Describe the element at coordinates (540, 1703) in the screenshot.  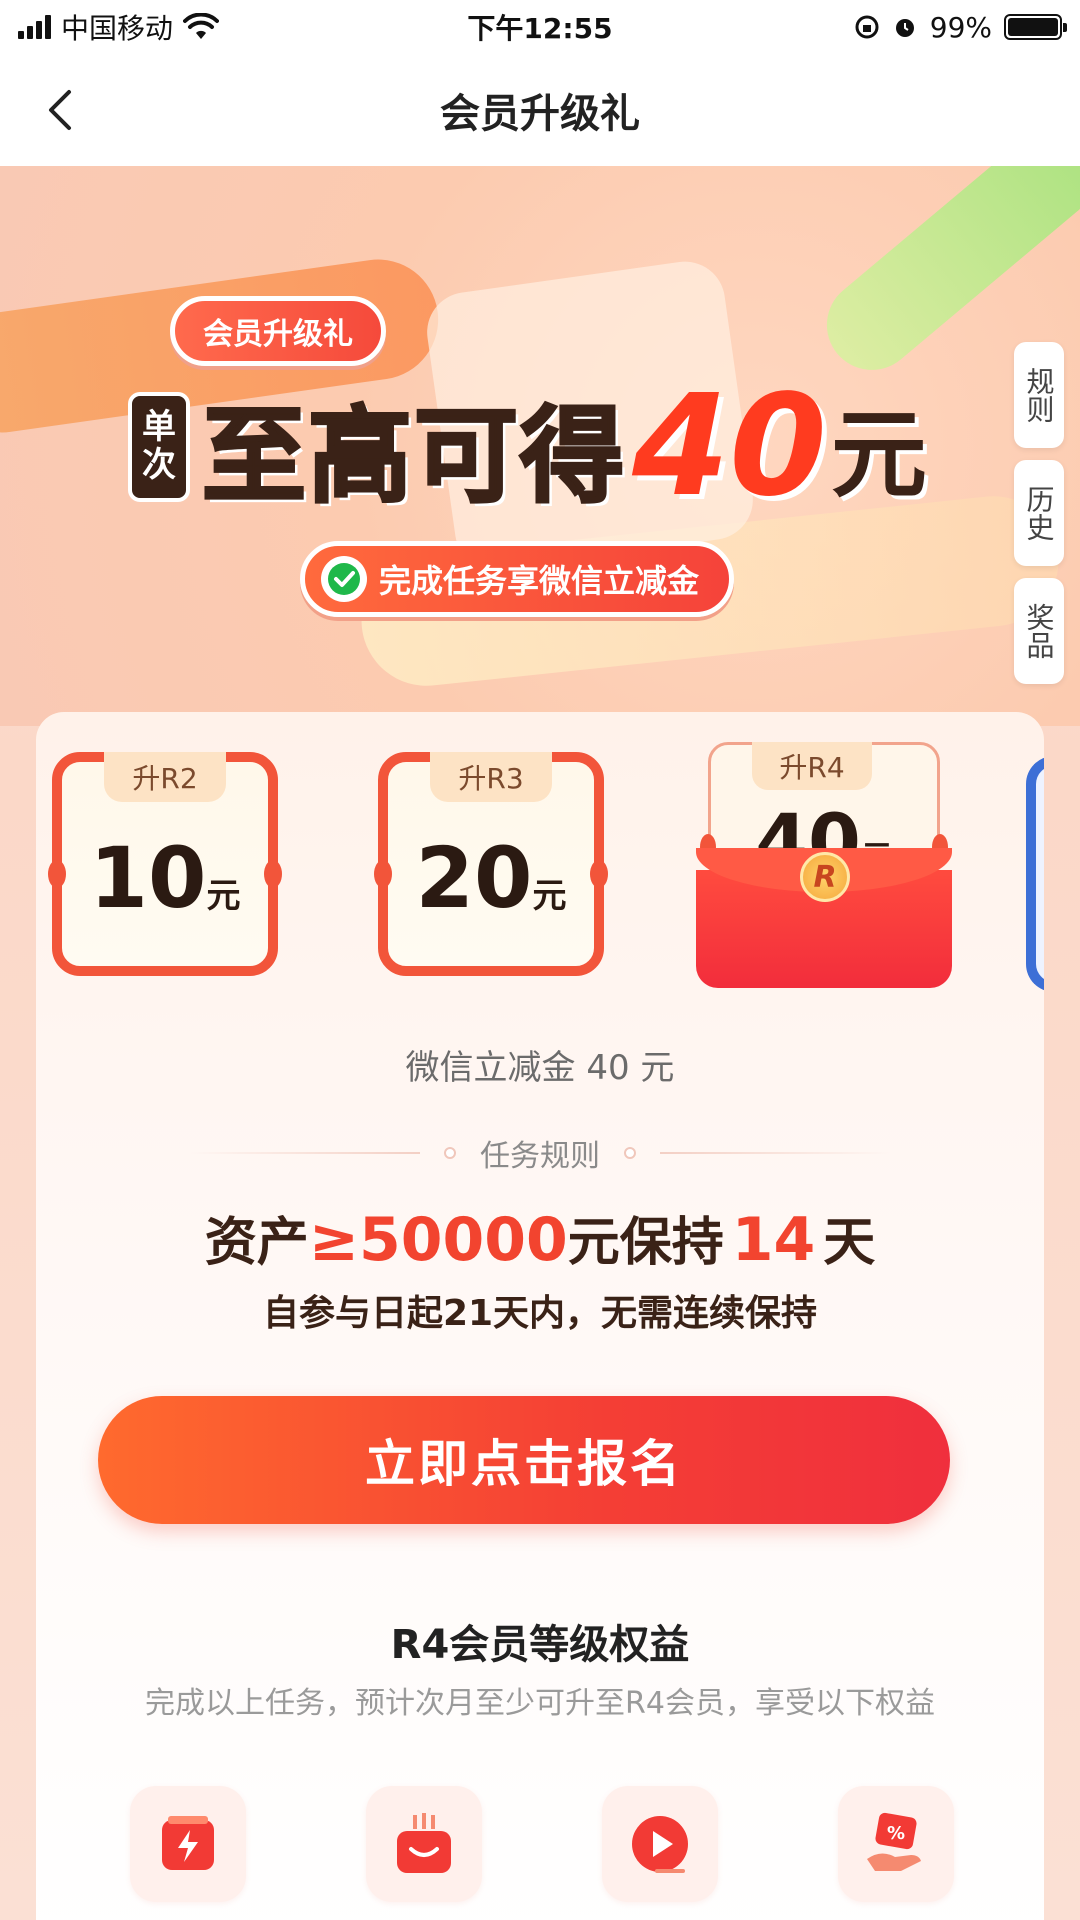
I see `benefits-subtitle: 完成以上任务，预计次月至少可升至R4会员，享受以下权益` at that location.